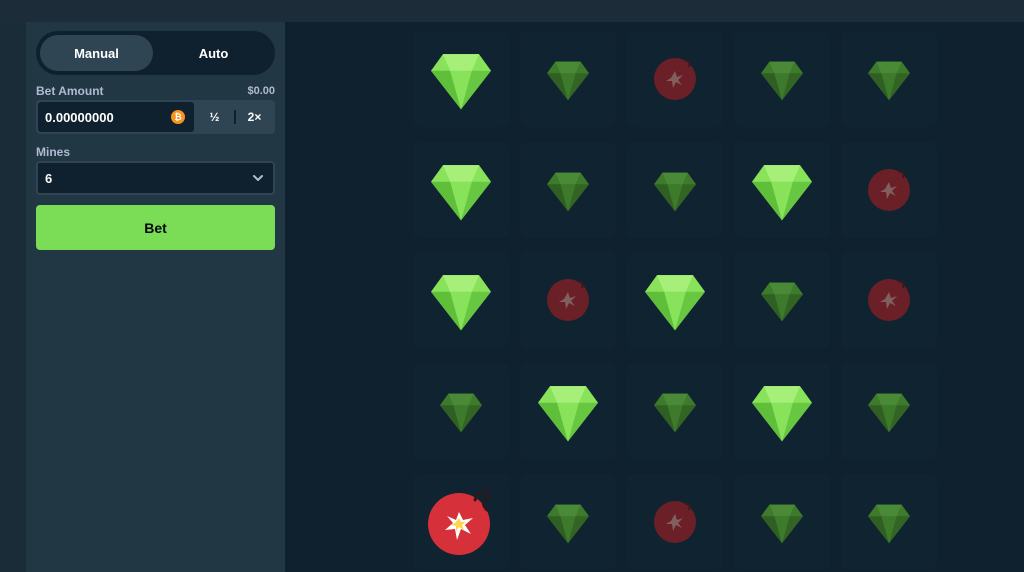 This screenshot has width=1024, height=572. Describe the element at coordinates (258, 178) in the screenshot. I see `chevron-down-icon` at that location.